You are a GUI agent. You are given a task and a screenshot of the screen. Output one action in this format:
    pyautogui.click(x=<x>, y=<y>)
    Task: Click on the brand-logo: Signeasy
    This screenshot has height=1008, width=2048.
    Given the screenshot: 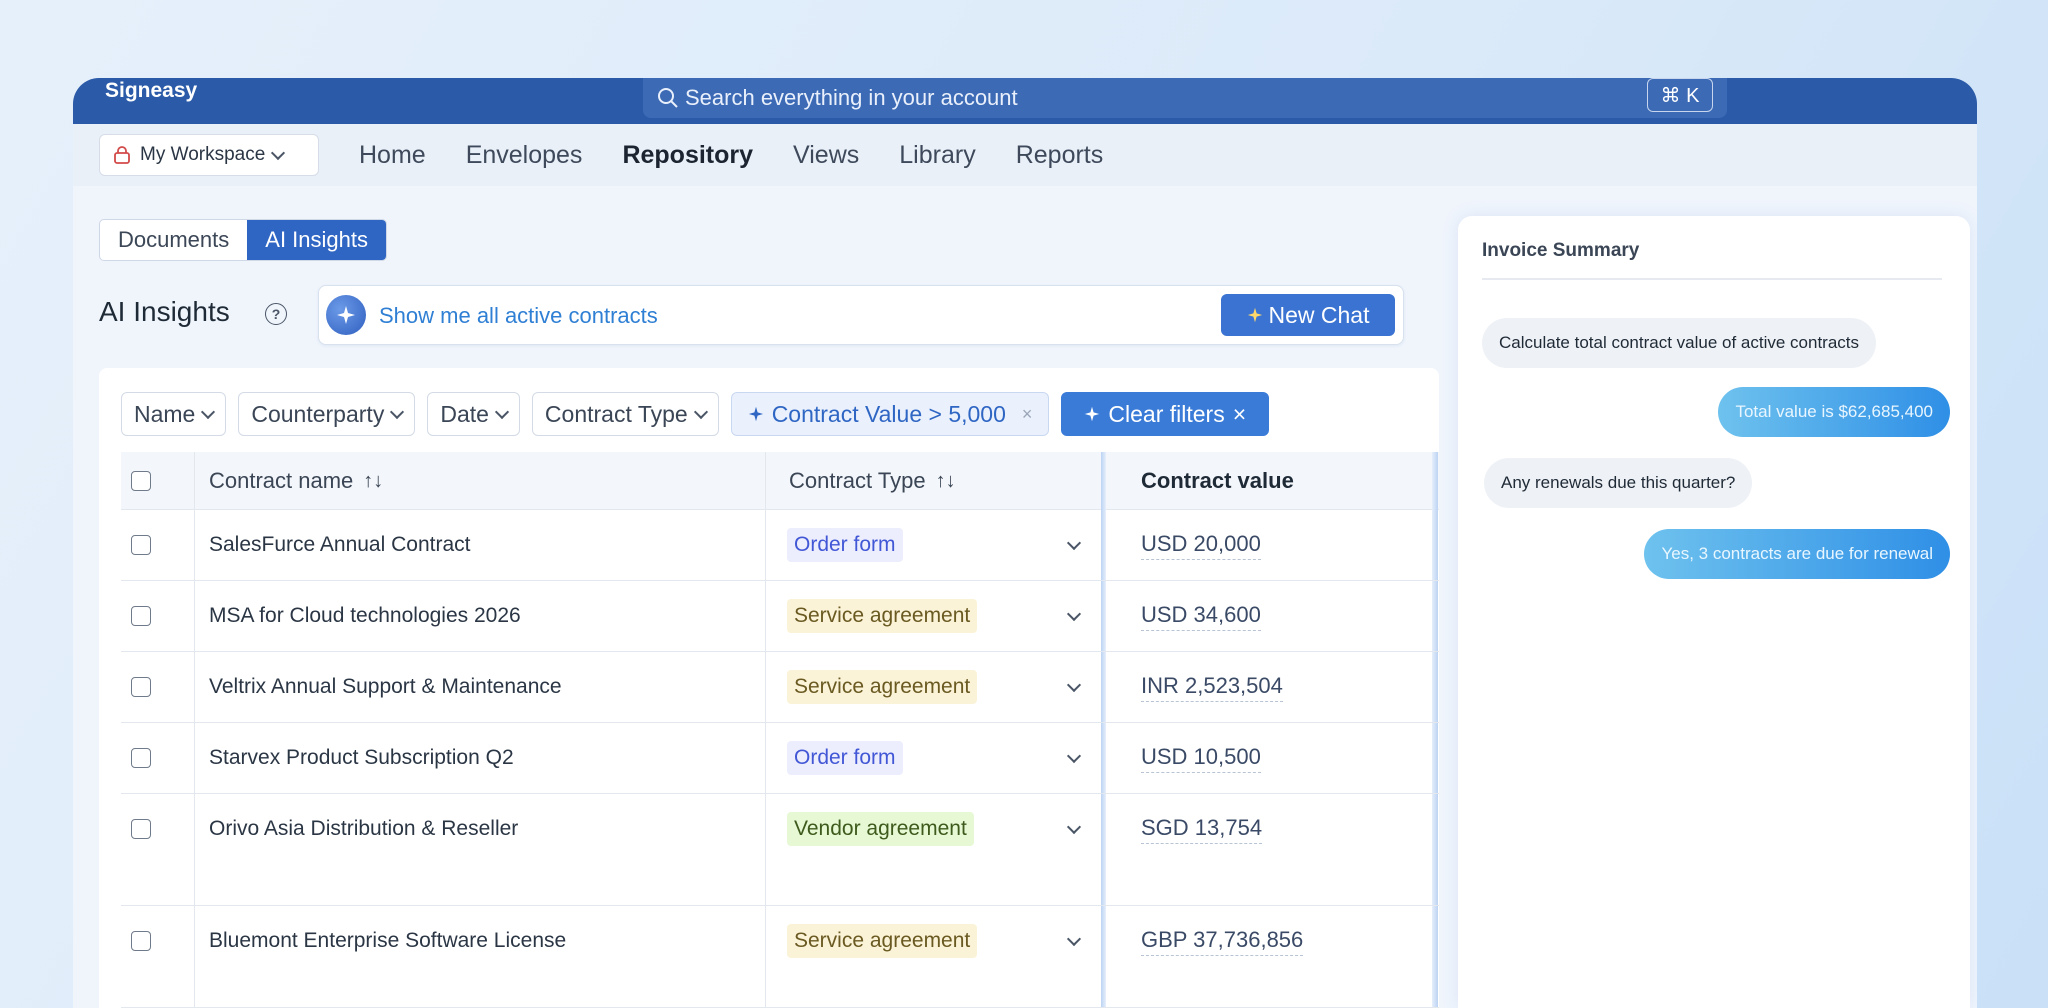 What is the action you would take?
    pyautogui.click(x=151, y=91)
    